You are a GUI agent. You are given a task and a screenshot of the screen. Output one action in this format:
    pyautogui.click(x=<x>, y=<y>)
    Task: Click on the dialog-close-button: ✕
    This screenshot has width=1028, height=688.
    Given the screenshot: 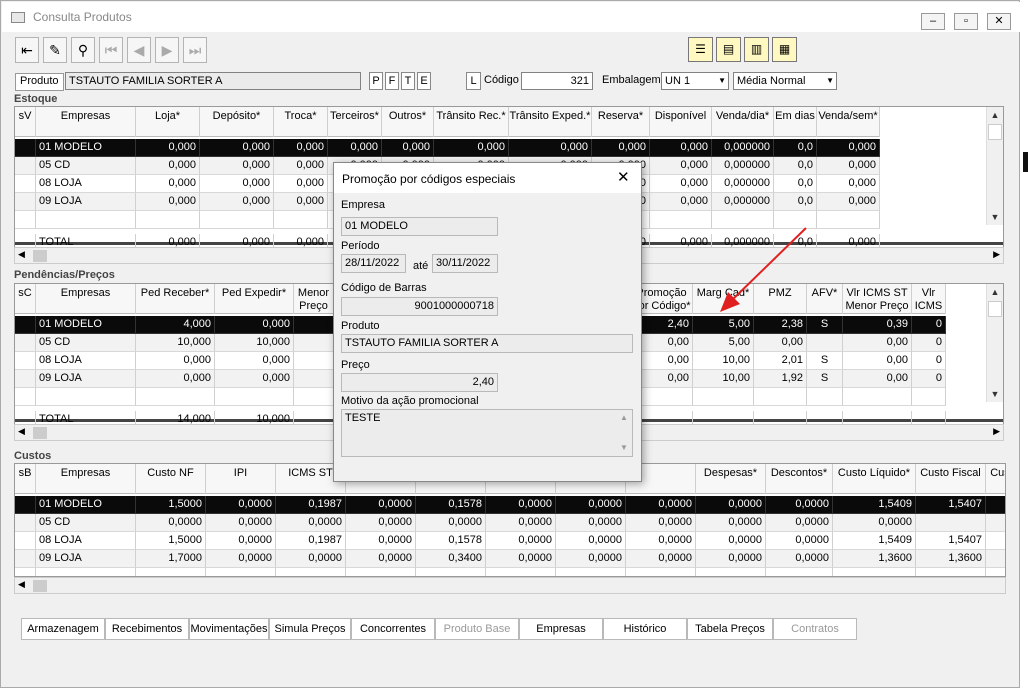 What is the action you would take?
    pyautogui.click(x=623, y=177)
    